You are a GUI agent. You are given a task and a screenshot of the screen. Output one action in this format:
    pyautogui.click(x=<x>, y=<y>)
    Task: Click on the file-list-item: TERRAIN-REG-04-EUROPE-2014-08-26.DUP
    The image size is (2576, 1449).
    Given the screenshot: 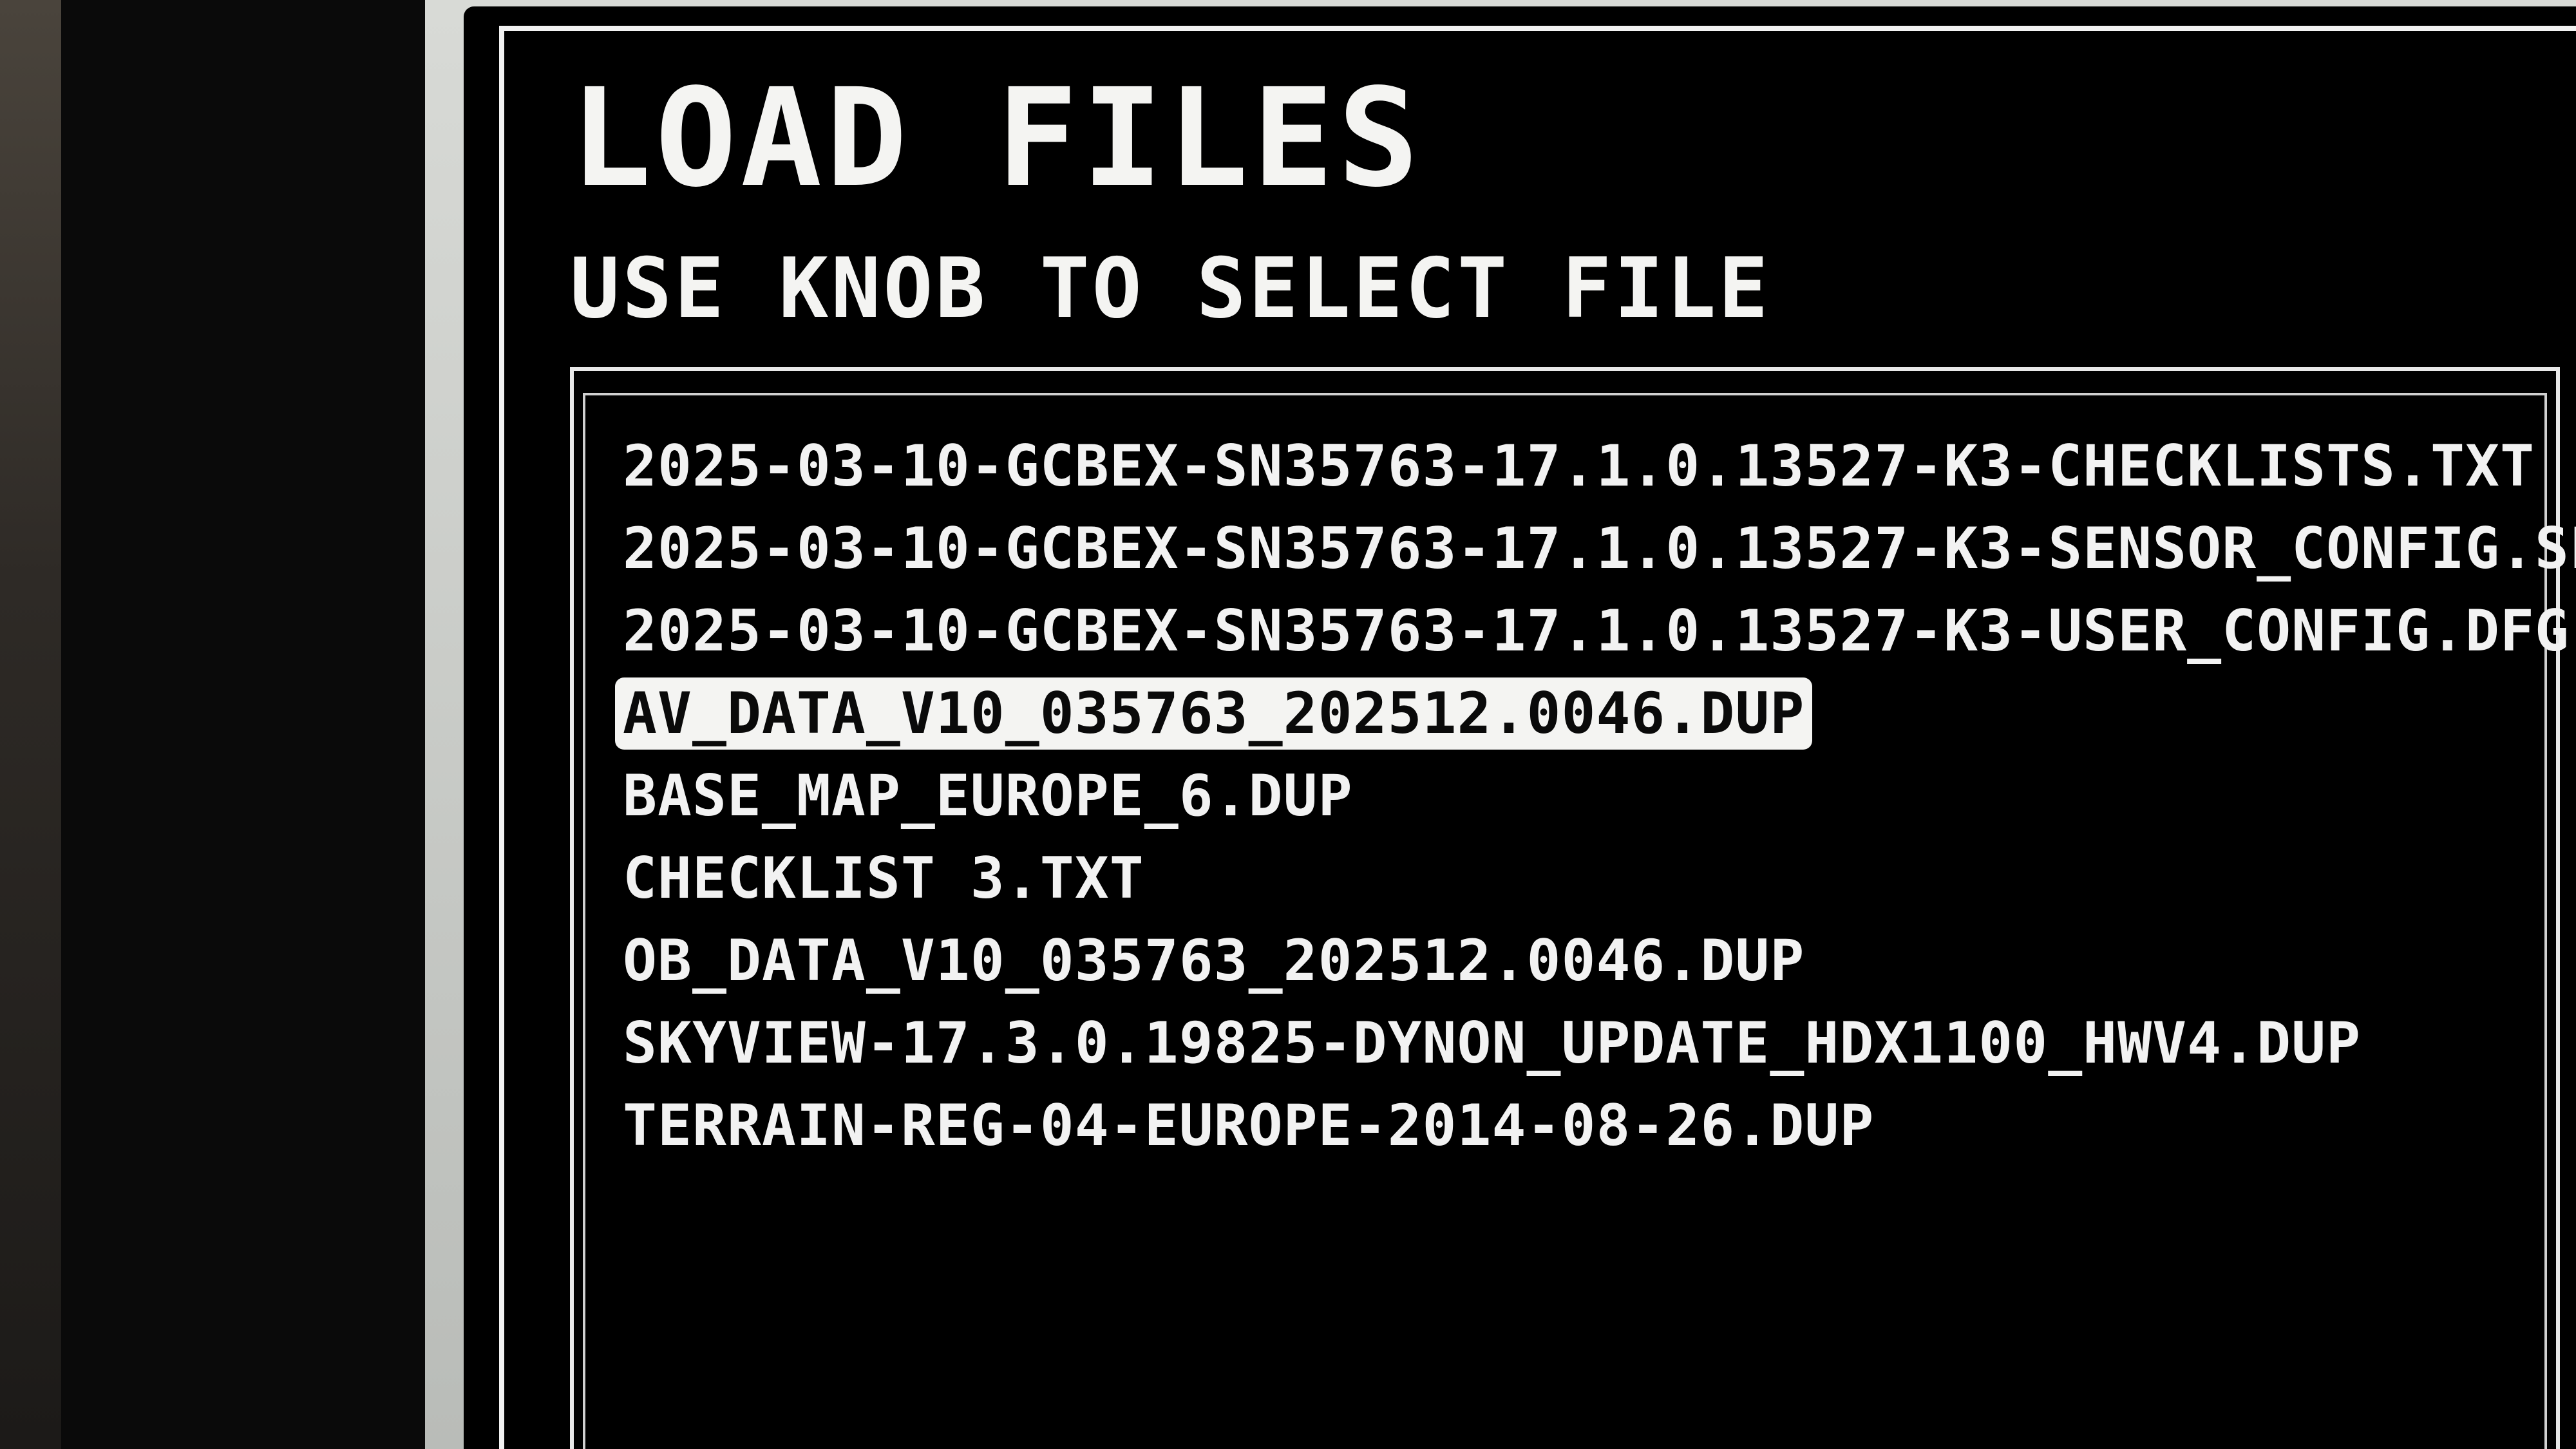 What is the action you would take?
    pyautogui.click(x=1581, y=1125)
    